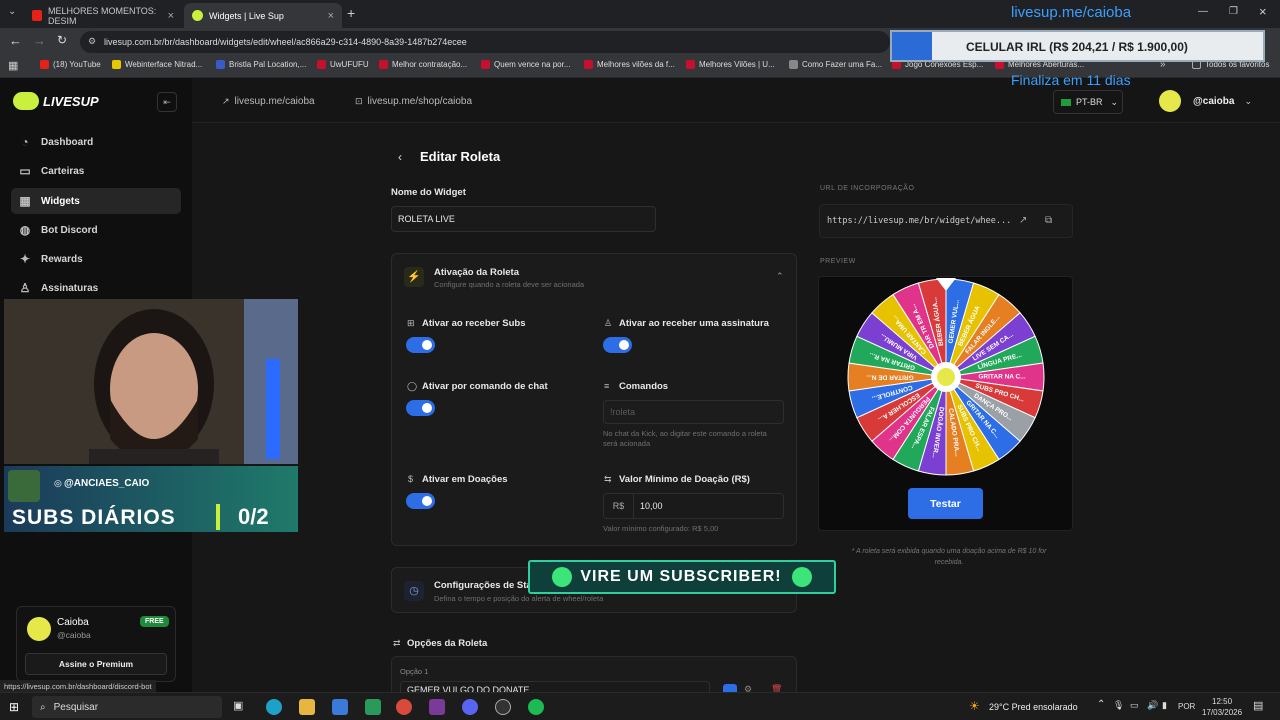 This screenshot has width=1280, height=720. I want to click on profile-link: ↗ livesup.me/caioba, so click(268, 101).